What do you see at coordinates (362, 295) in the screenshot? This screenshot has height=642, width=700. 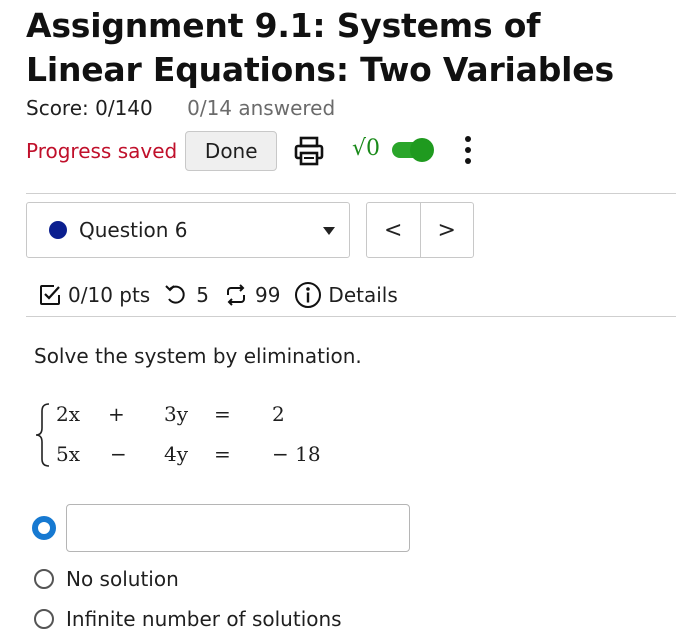 I see `details-link: Details` at bounding box center [362, 295].